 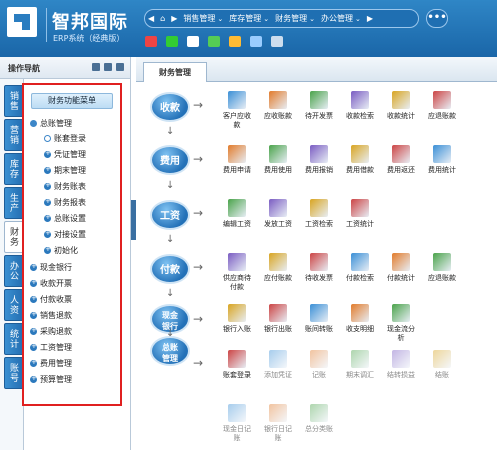 What do you see at coordinates (278, 170) in the screenshot?
I see `shortcut-label: 费用使用` at bounding box center [278, 170].